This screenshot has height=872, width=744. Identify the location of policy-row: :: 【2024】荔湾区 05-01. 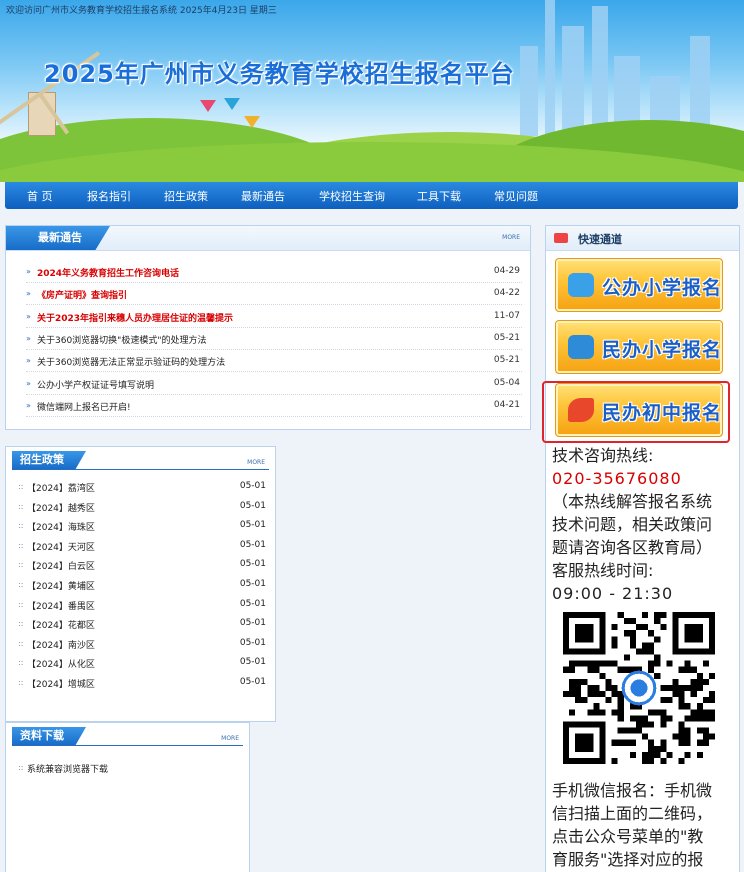
(142, 487).